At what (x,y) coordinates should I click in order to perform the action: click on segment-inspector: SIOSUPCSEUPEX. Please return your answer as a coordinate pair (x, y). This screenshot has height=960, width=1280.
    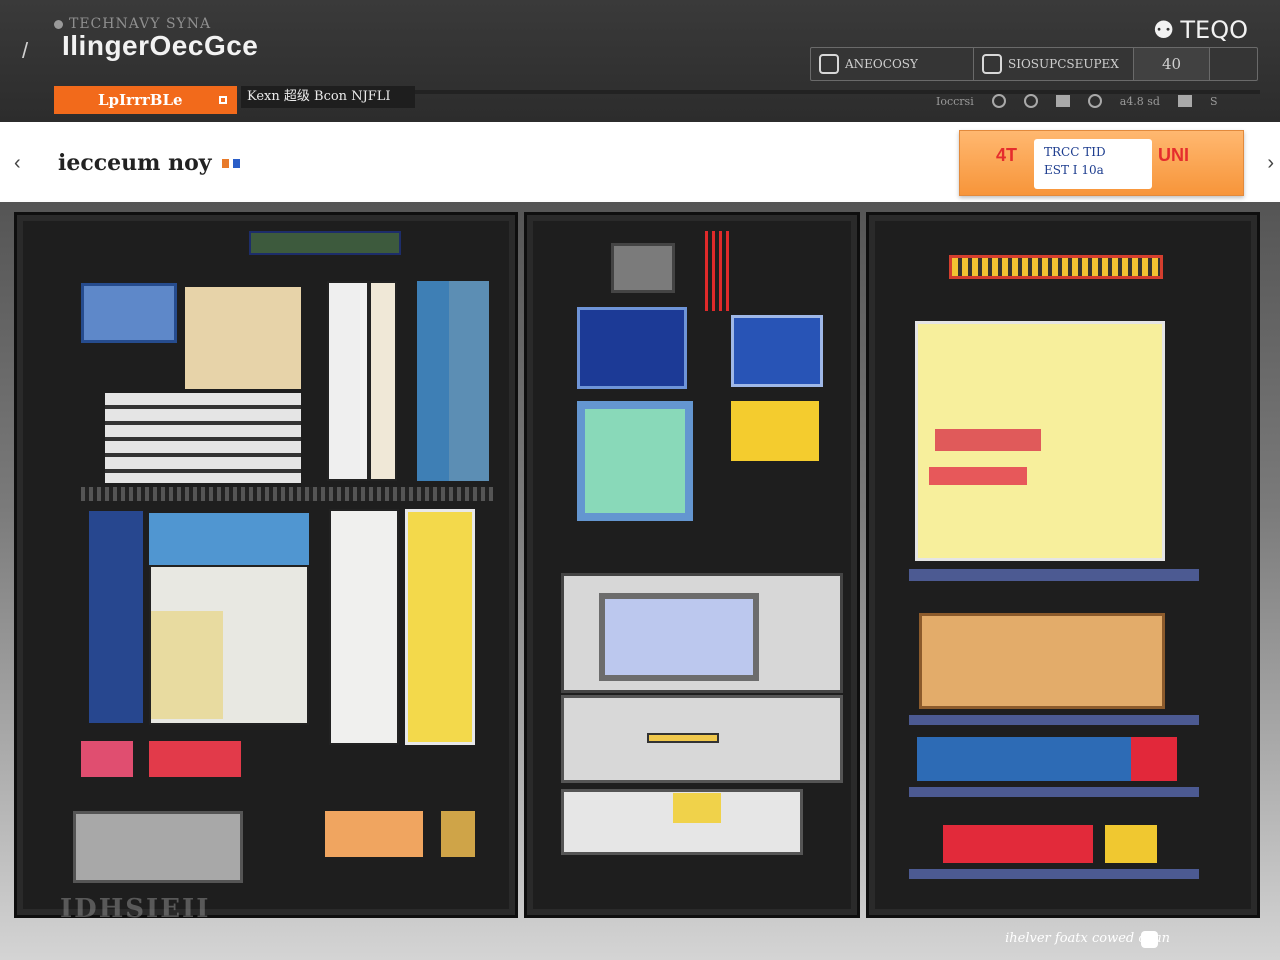
    Looking at the image, I should click on (1054, 64).